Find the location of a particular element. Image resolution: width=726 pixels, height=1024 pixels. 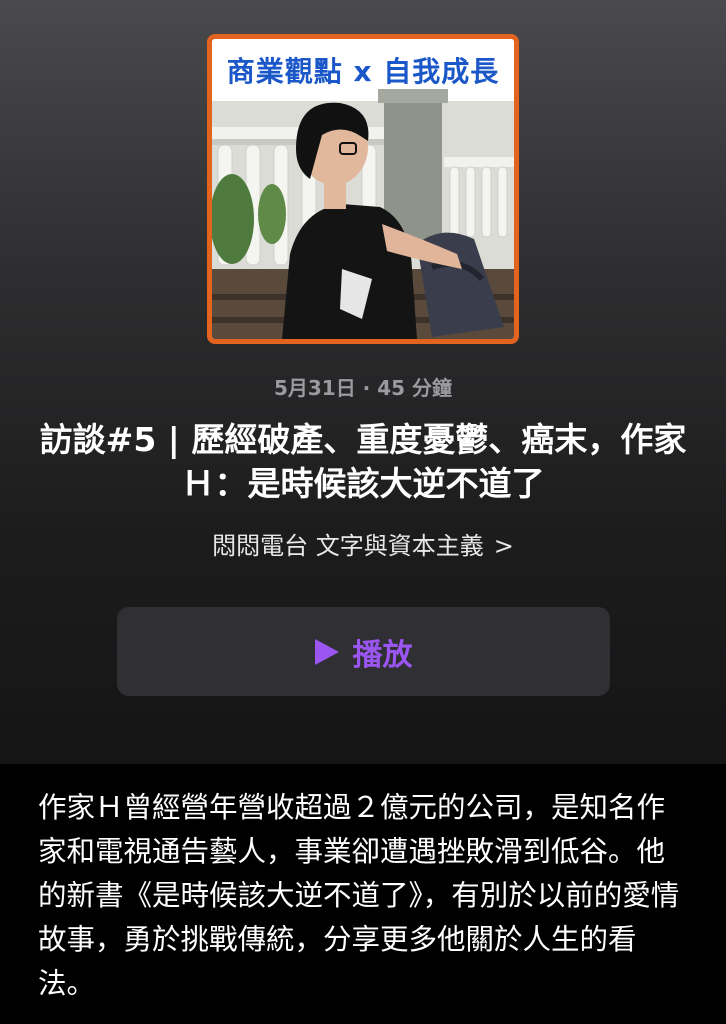

play-button: 播放 is located at coordinates (363, 651).